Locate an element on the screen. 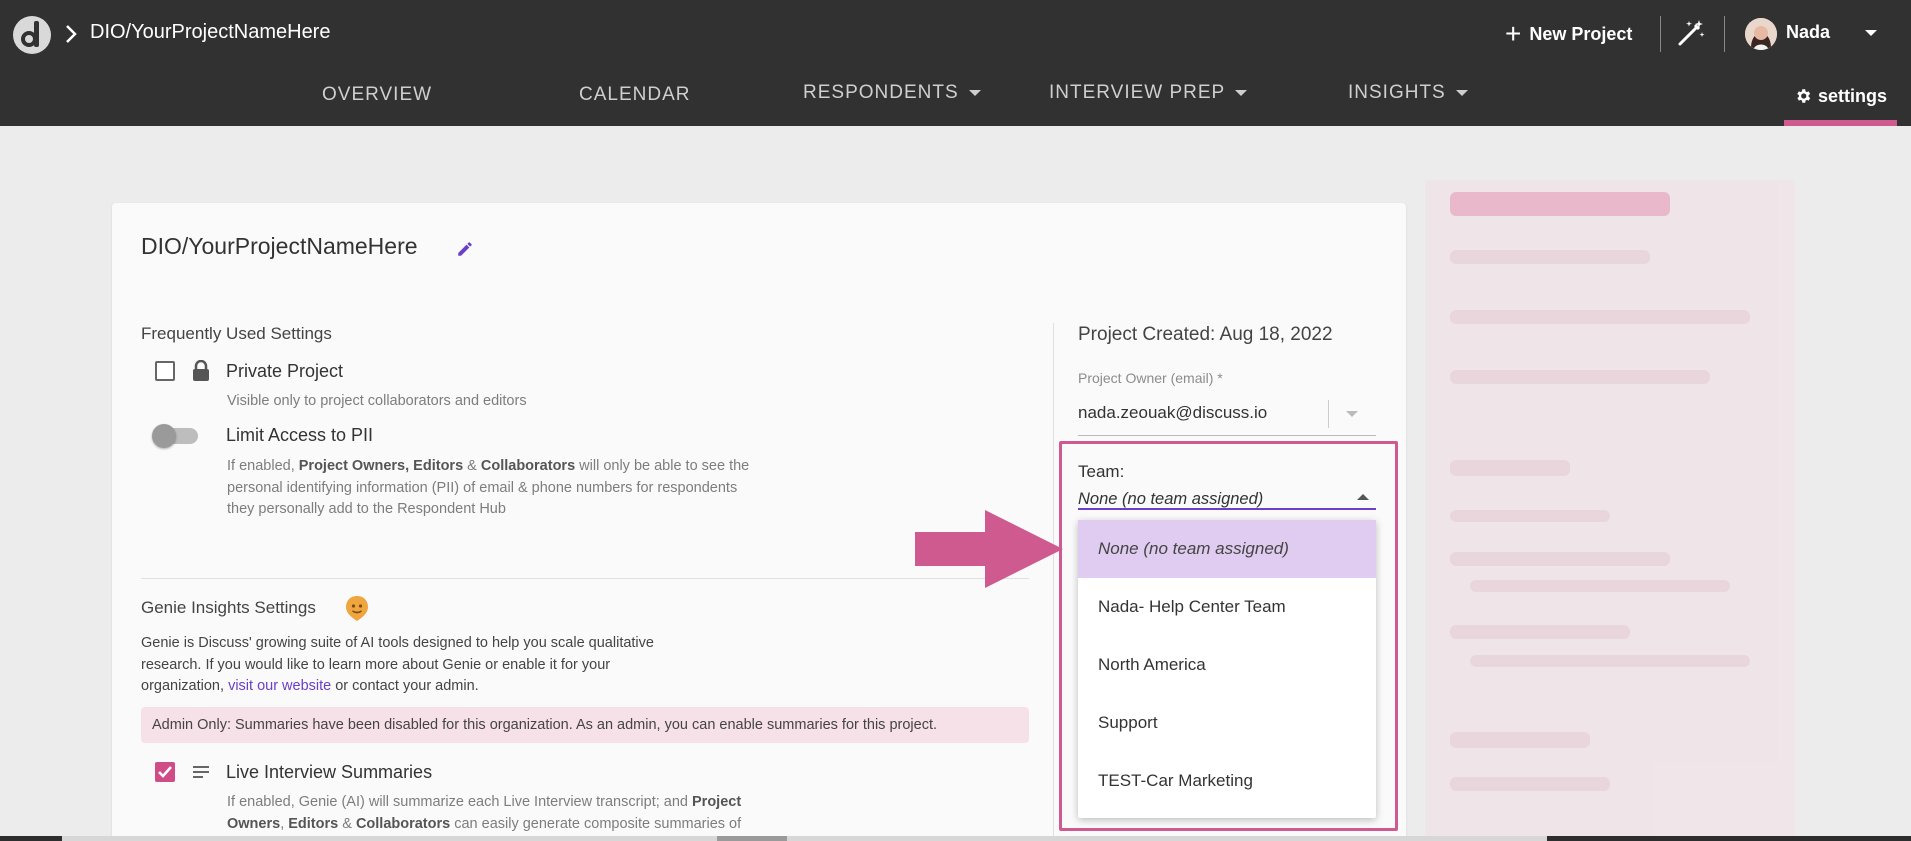 The height and width of the screenshot is (841, 1911). user-name: Nada is located at coordinates (1808, 32).